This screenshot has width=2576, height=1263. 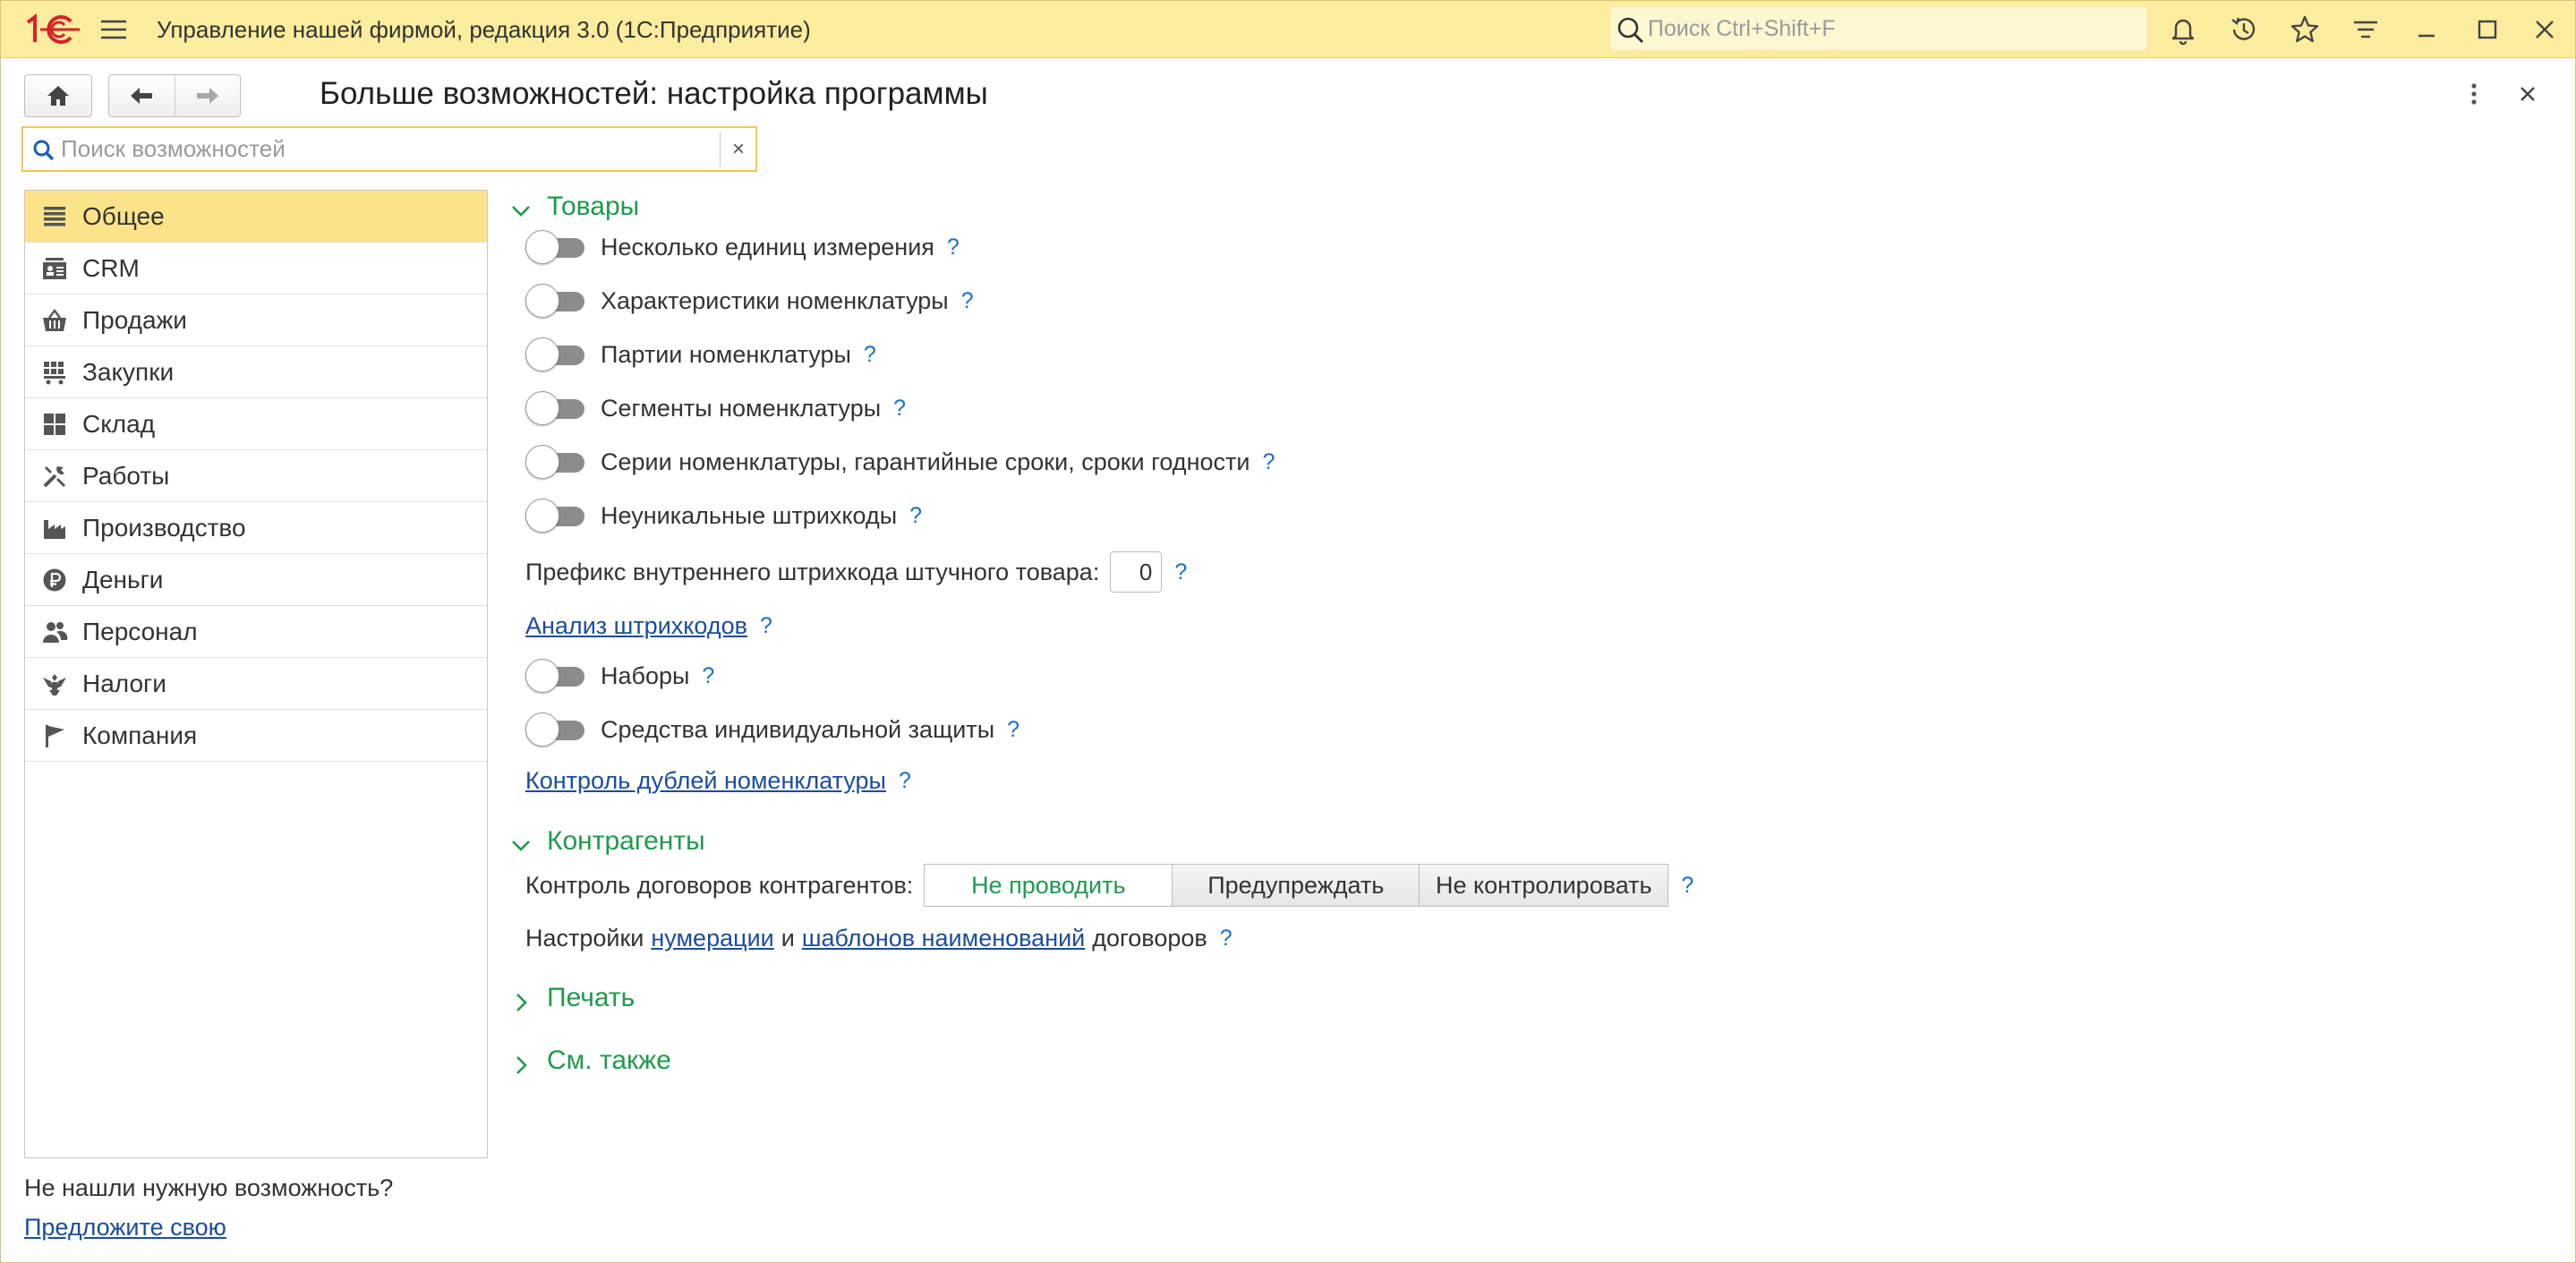 I want to click on favorites-star-icon, so click(x=2305, y=30).